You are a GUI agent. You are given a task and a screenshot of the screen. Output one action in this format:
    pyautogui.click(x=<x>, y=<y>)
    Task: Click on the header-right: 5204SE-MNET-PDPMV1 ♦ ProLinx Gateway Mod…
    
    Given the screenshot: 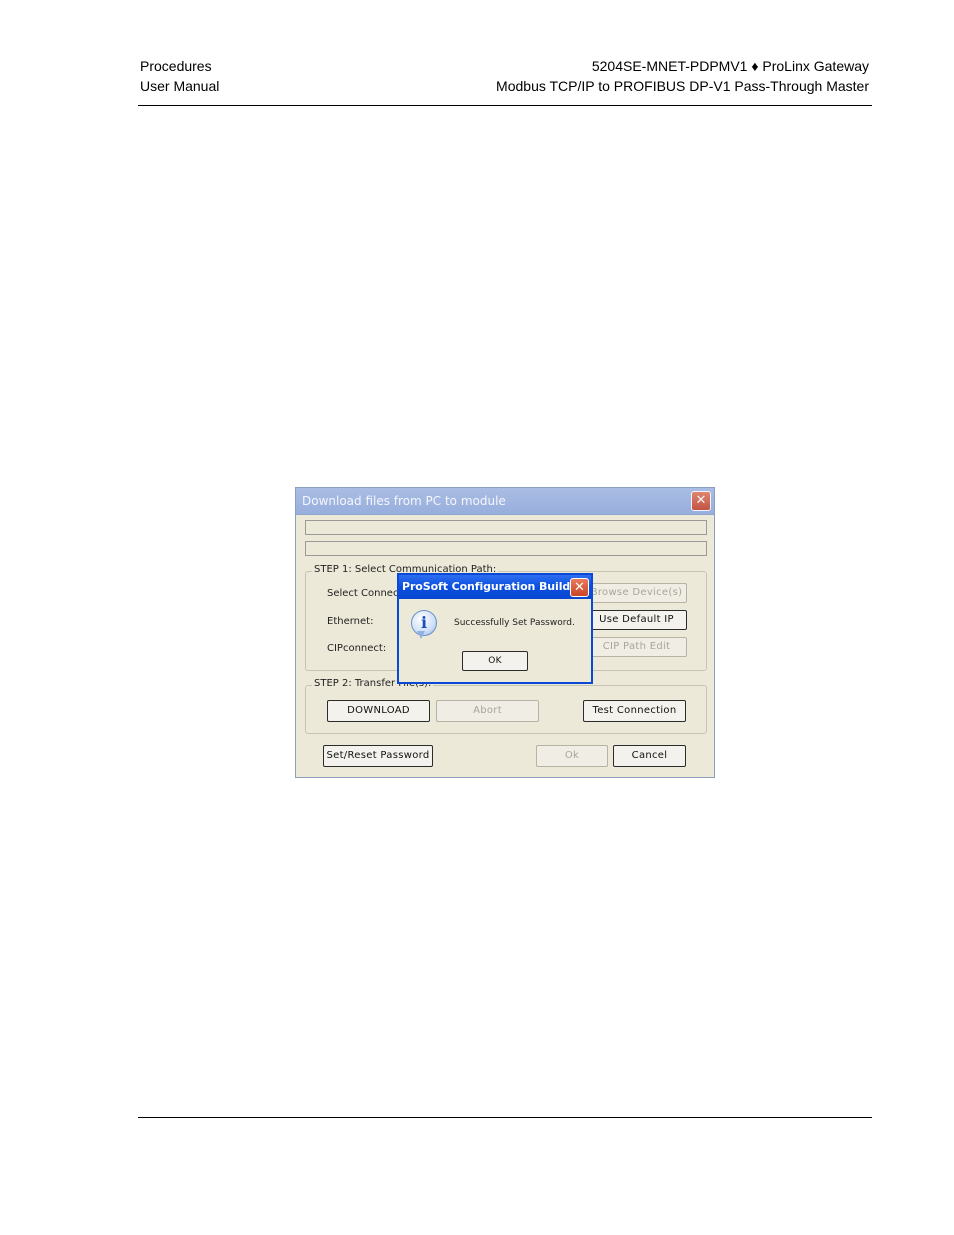 What is the action you would take?
    pyautogui.click(x=682, y=76)
    